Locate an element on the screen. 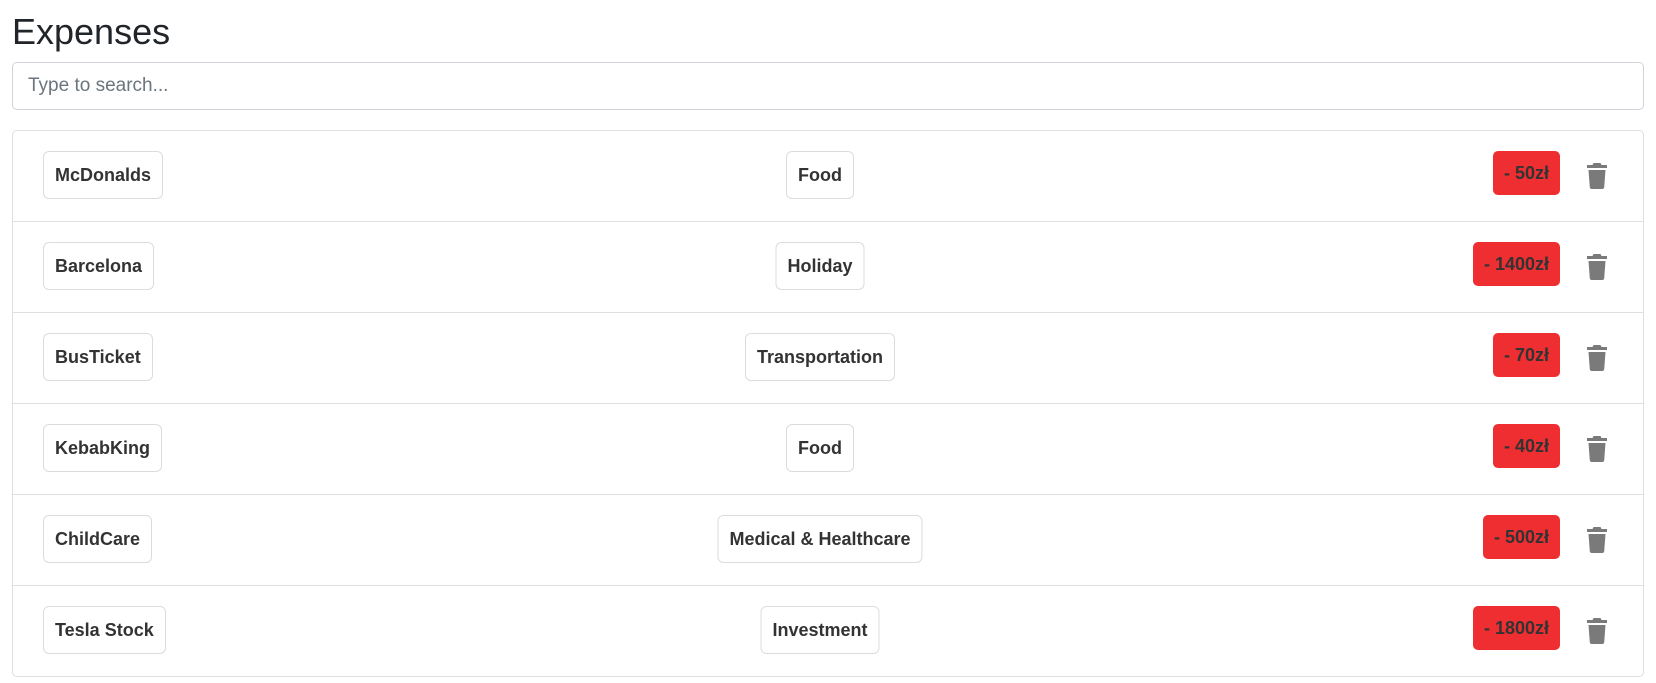  expense-amount-badge: - 50zł is located at coordinates (1526, 173).